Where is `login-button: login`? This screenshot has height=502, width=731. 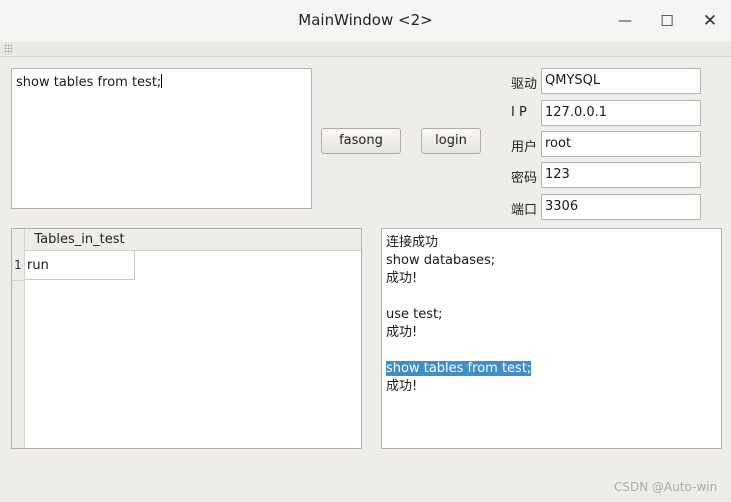 login-button: login is located at coordinates (451, 141).